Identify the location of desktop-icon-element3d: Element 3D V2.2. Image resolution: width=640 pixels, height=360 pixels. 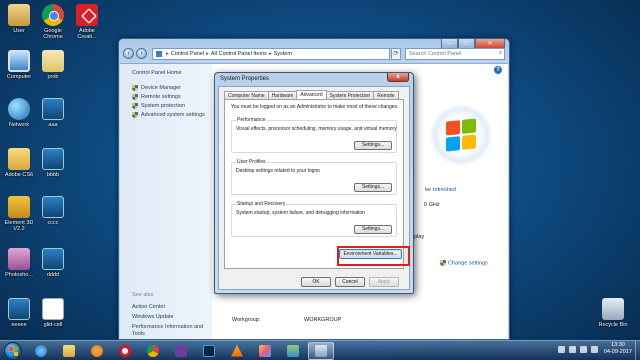
(19, 214).